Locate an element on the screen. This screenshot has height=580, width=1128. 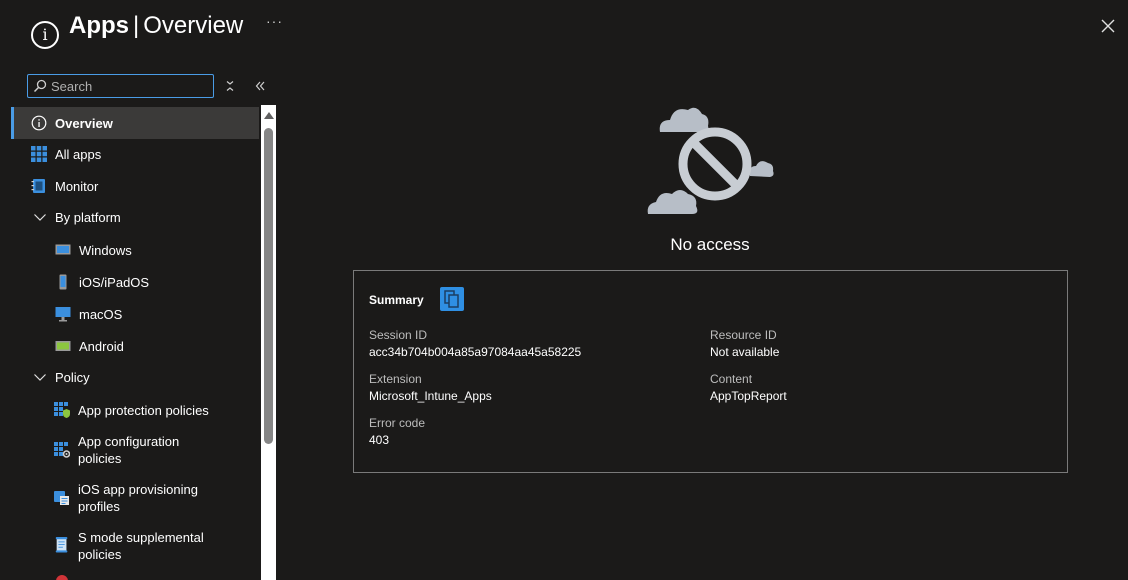
page-title: Apps | Overview is located at coordinates (156, 26).